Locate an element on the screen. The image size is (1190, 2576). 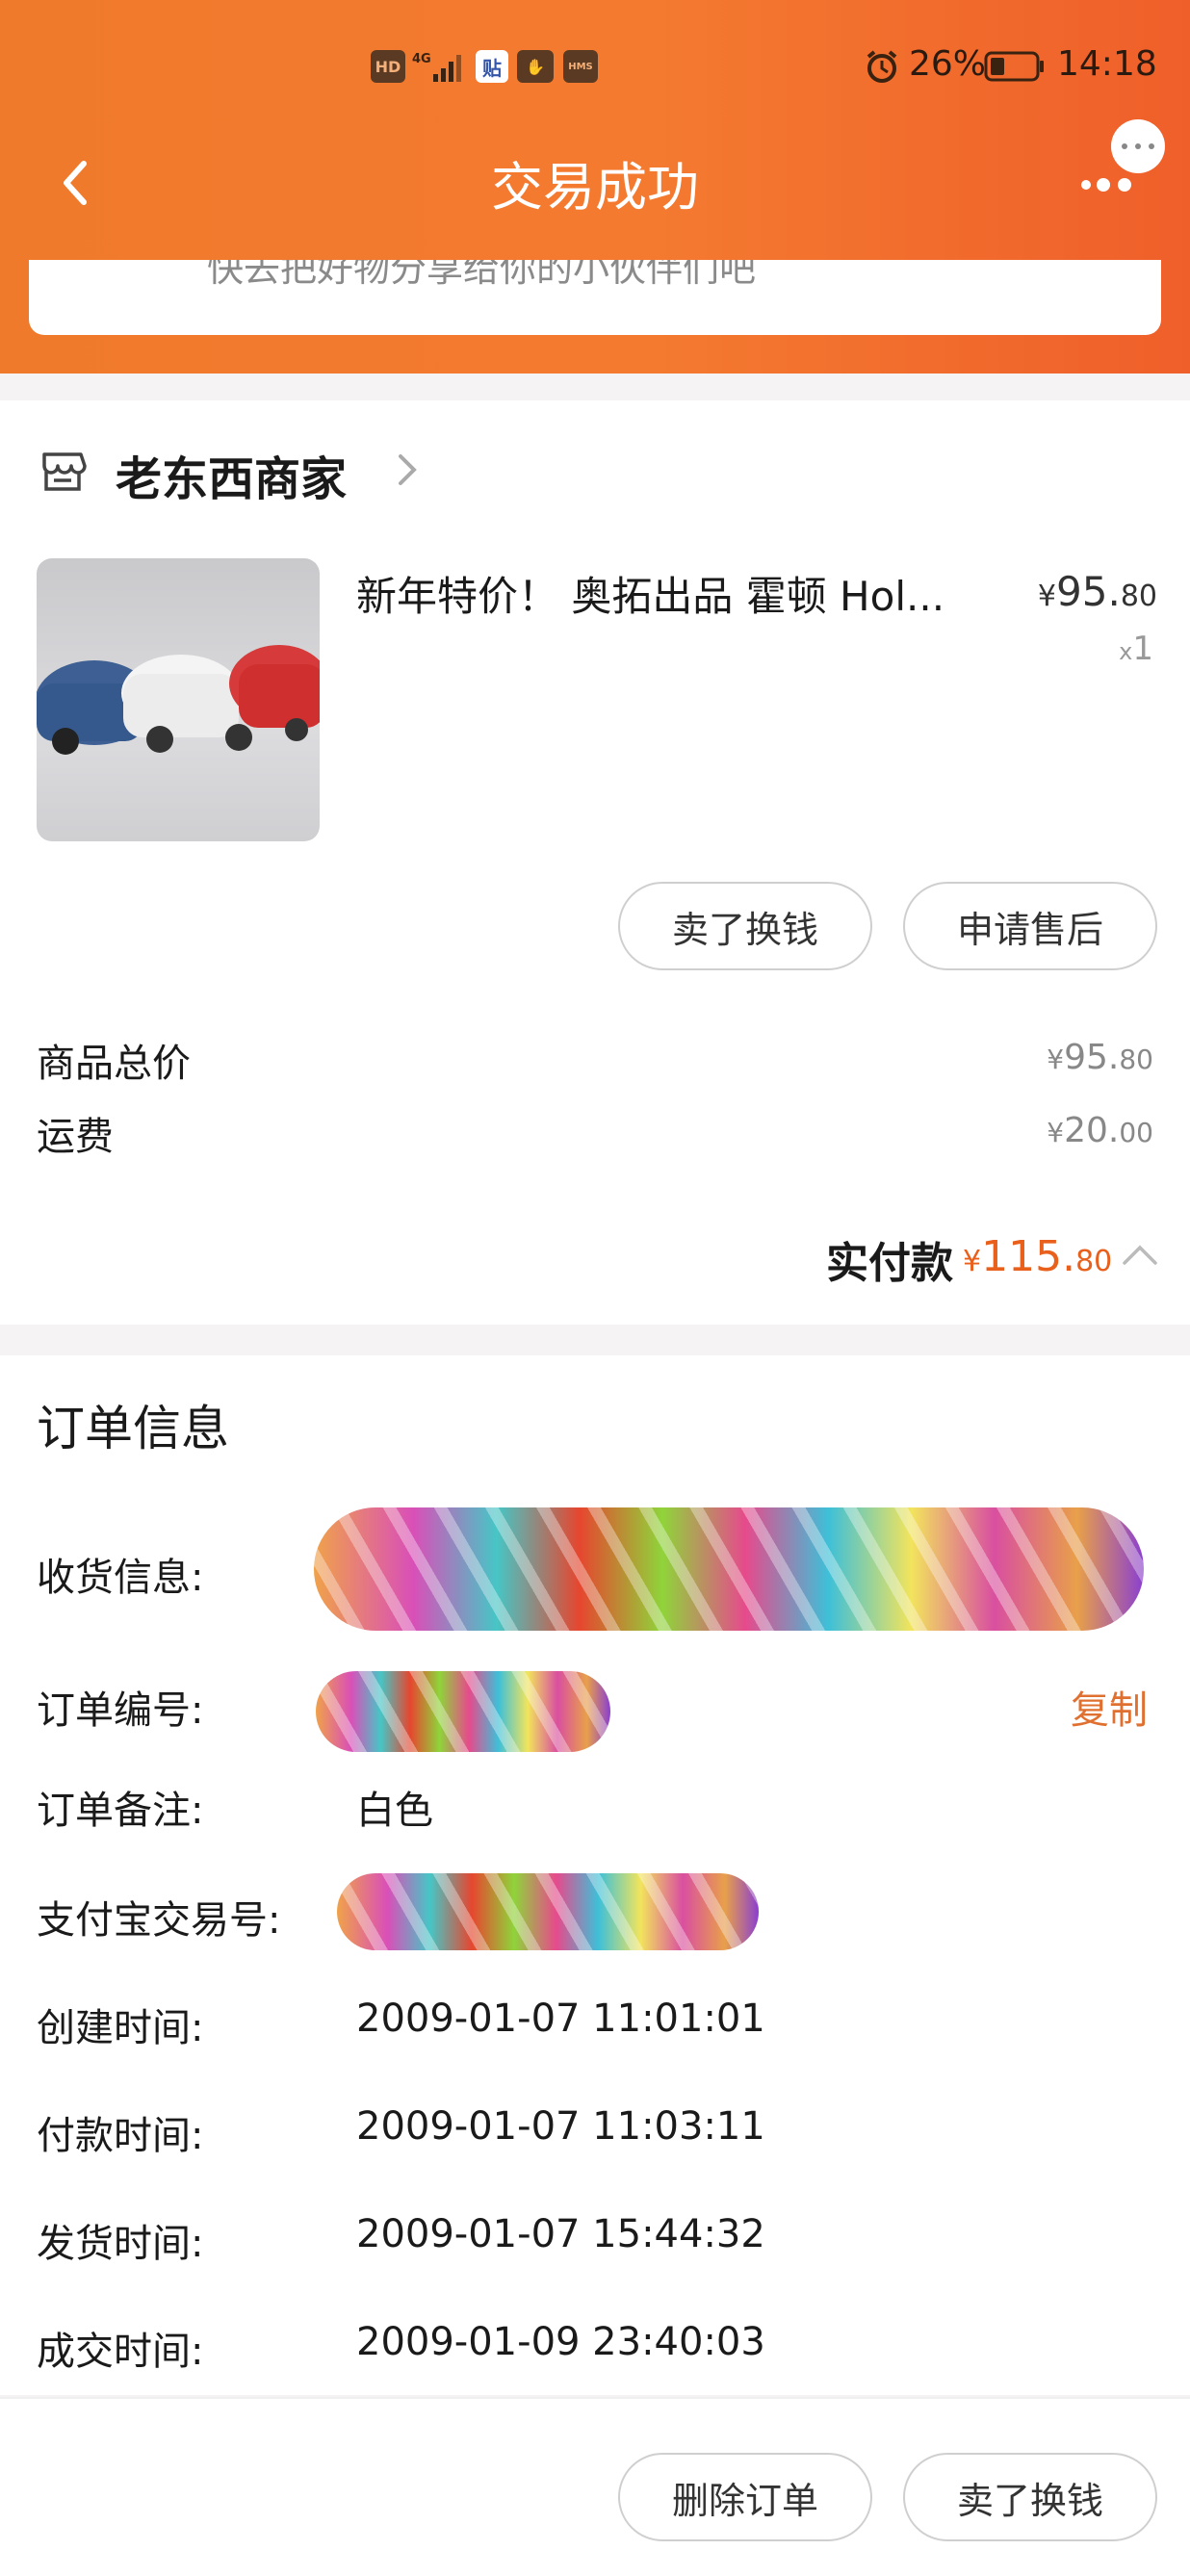
goods-total-label: 商品总价 is located at coordinates (114, 1064).